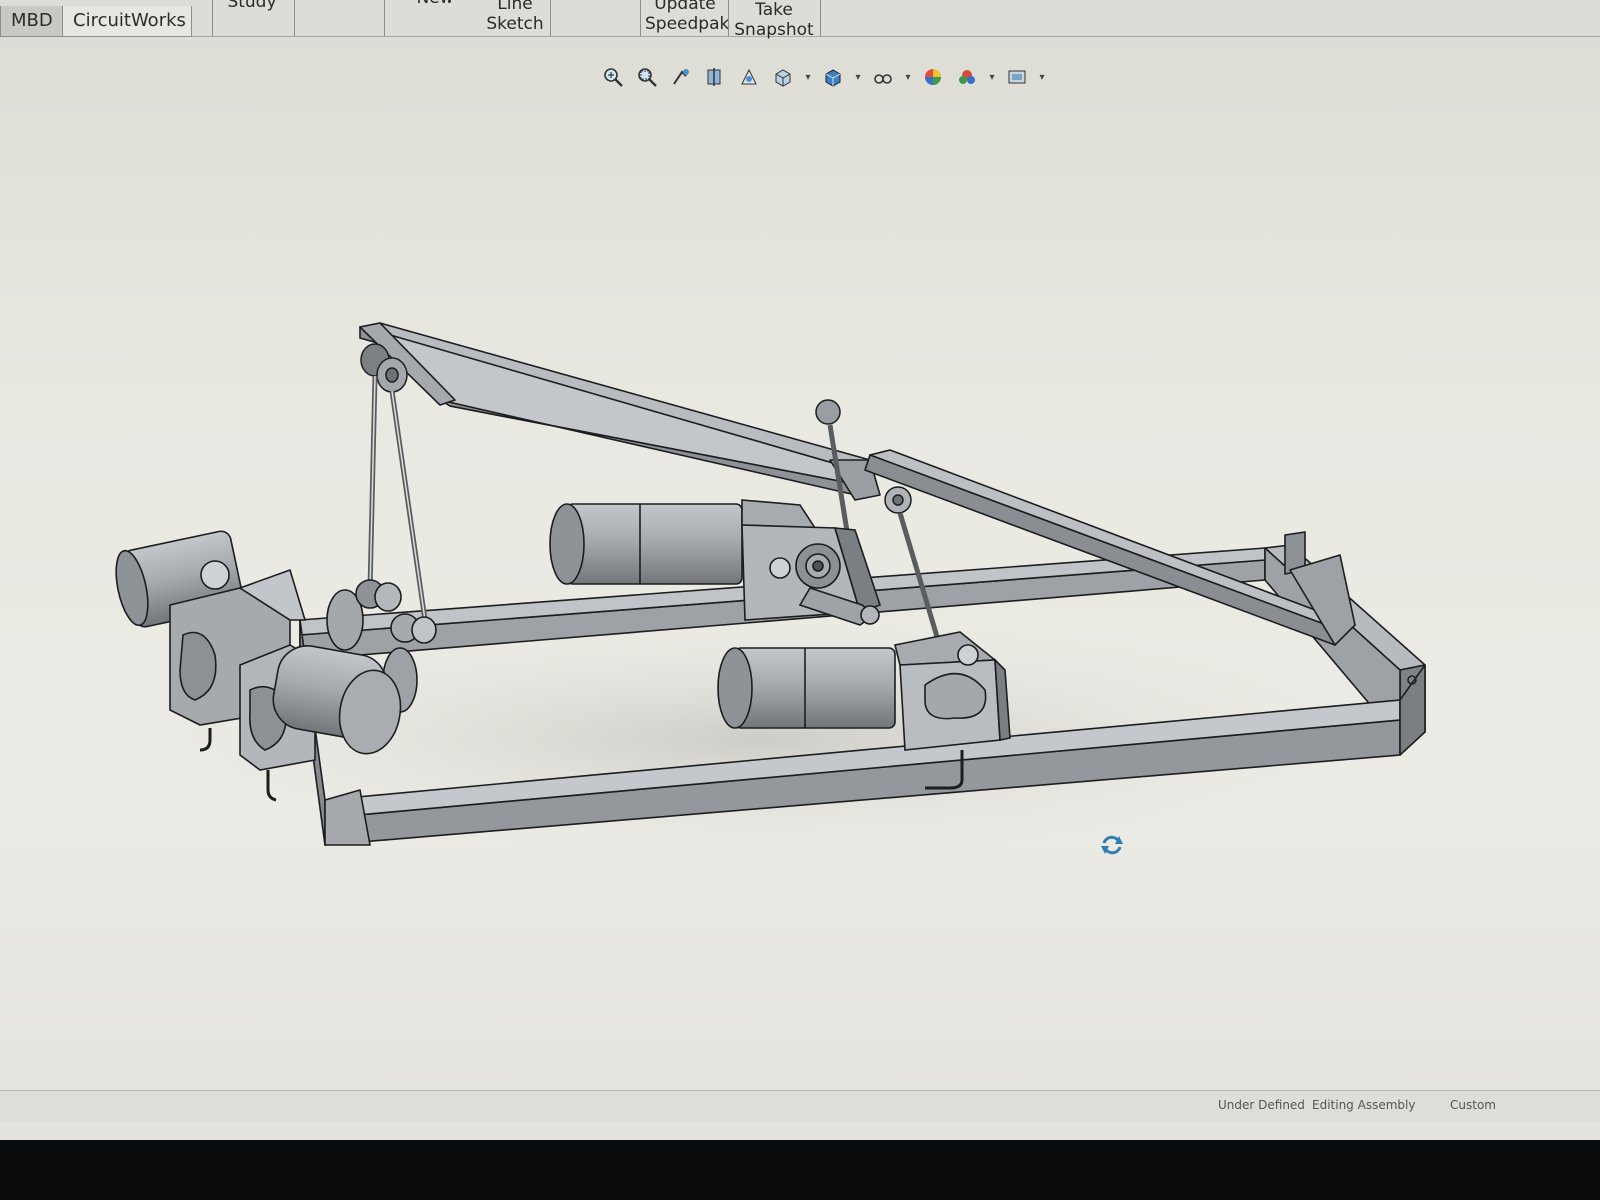  Describe the element at coordinates (800, 1105) in the screenshot. I see `status-bar: Under Defined Editing Assembly Custom` at that location.